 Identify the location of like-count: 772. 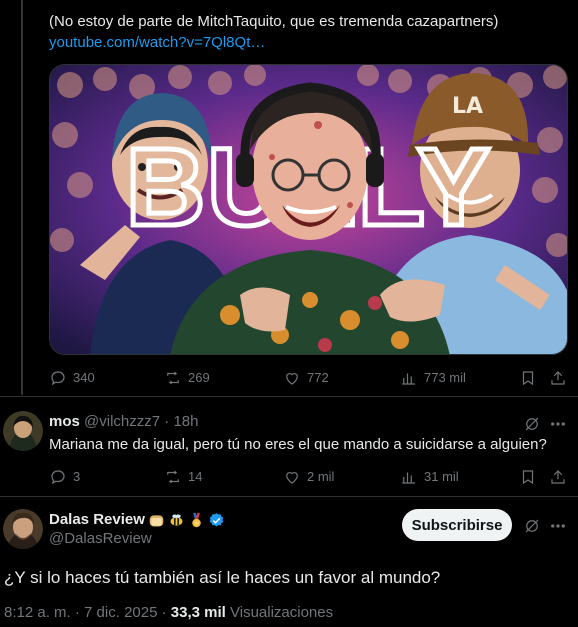
(318, 377).